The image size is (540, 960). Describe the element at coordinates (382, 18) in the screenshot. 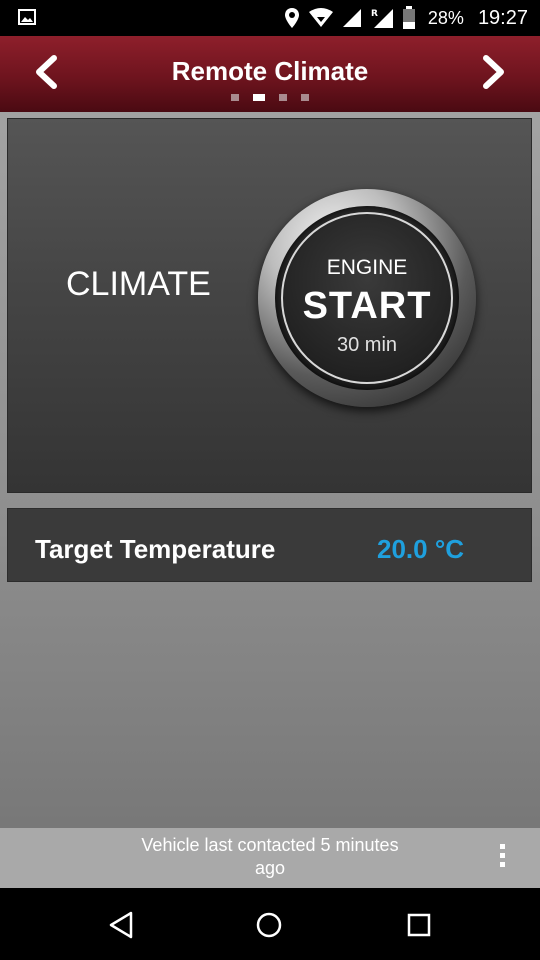

I see `roaming-signal-icon: R` at that location.